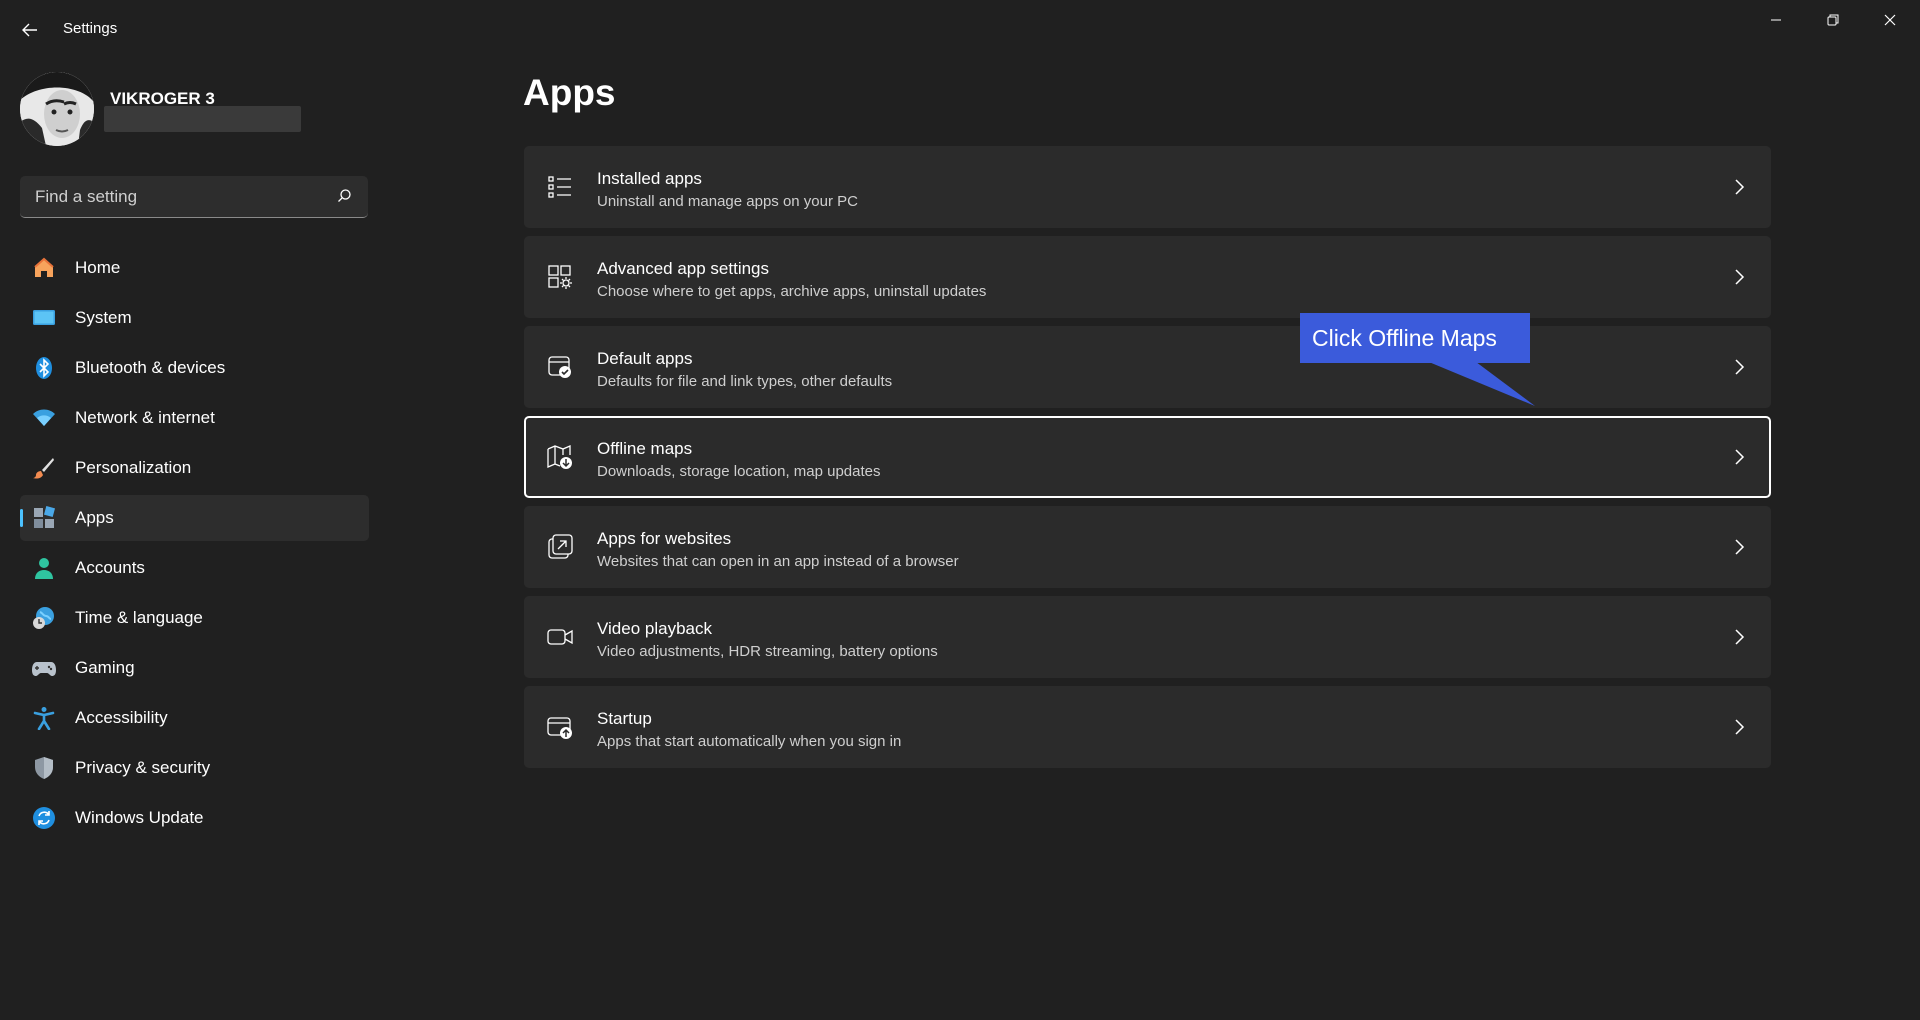  I want to click on sidebar-item-network: Network & internet, so click(194, 418).